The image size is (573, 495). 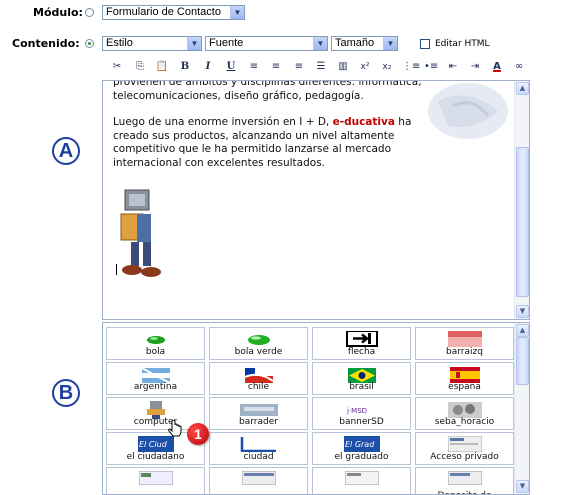 I want to click on gallery-item: argentina, so click(x=155, y=378).